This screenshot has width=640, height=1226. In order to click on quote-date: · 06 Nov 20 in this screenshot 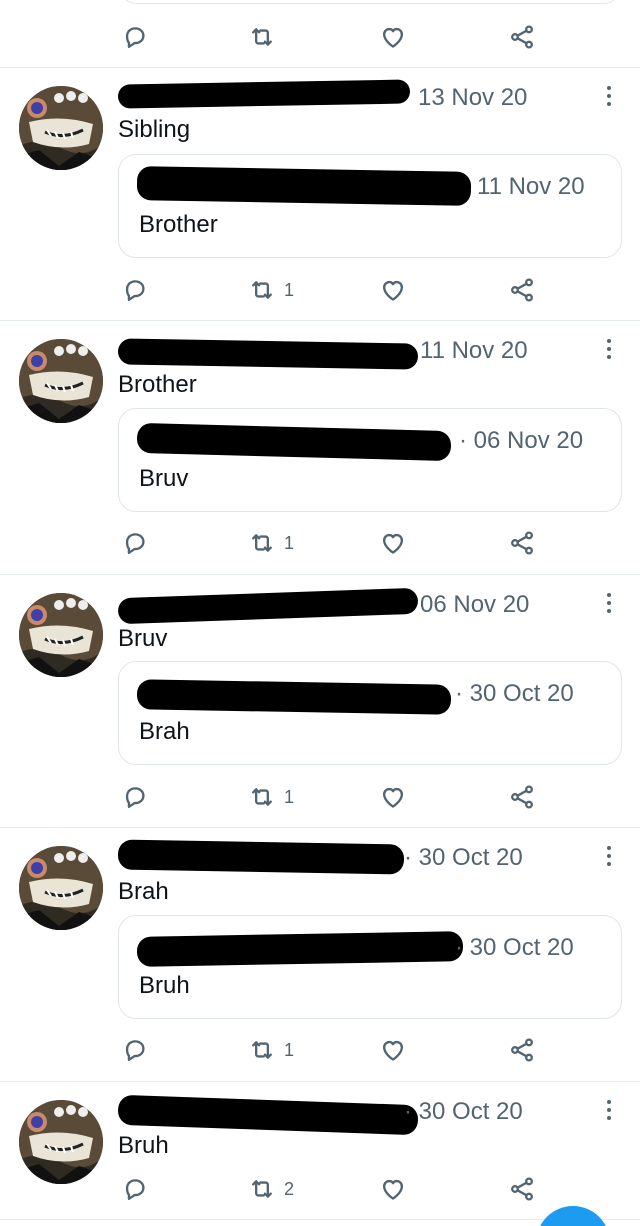, I will do `click(521, 440)`.